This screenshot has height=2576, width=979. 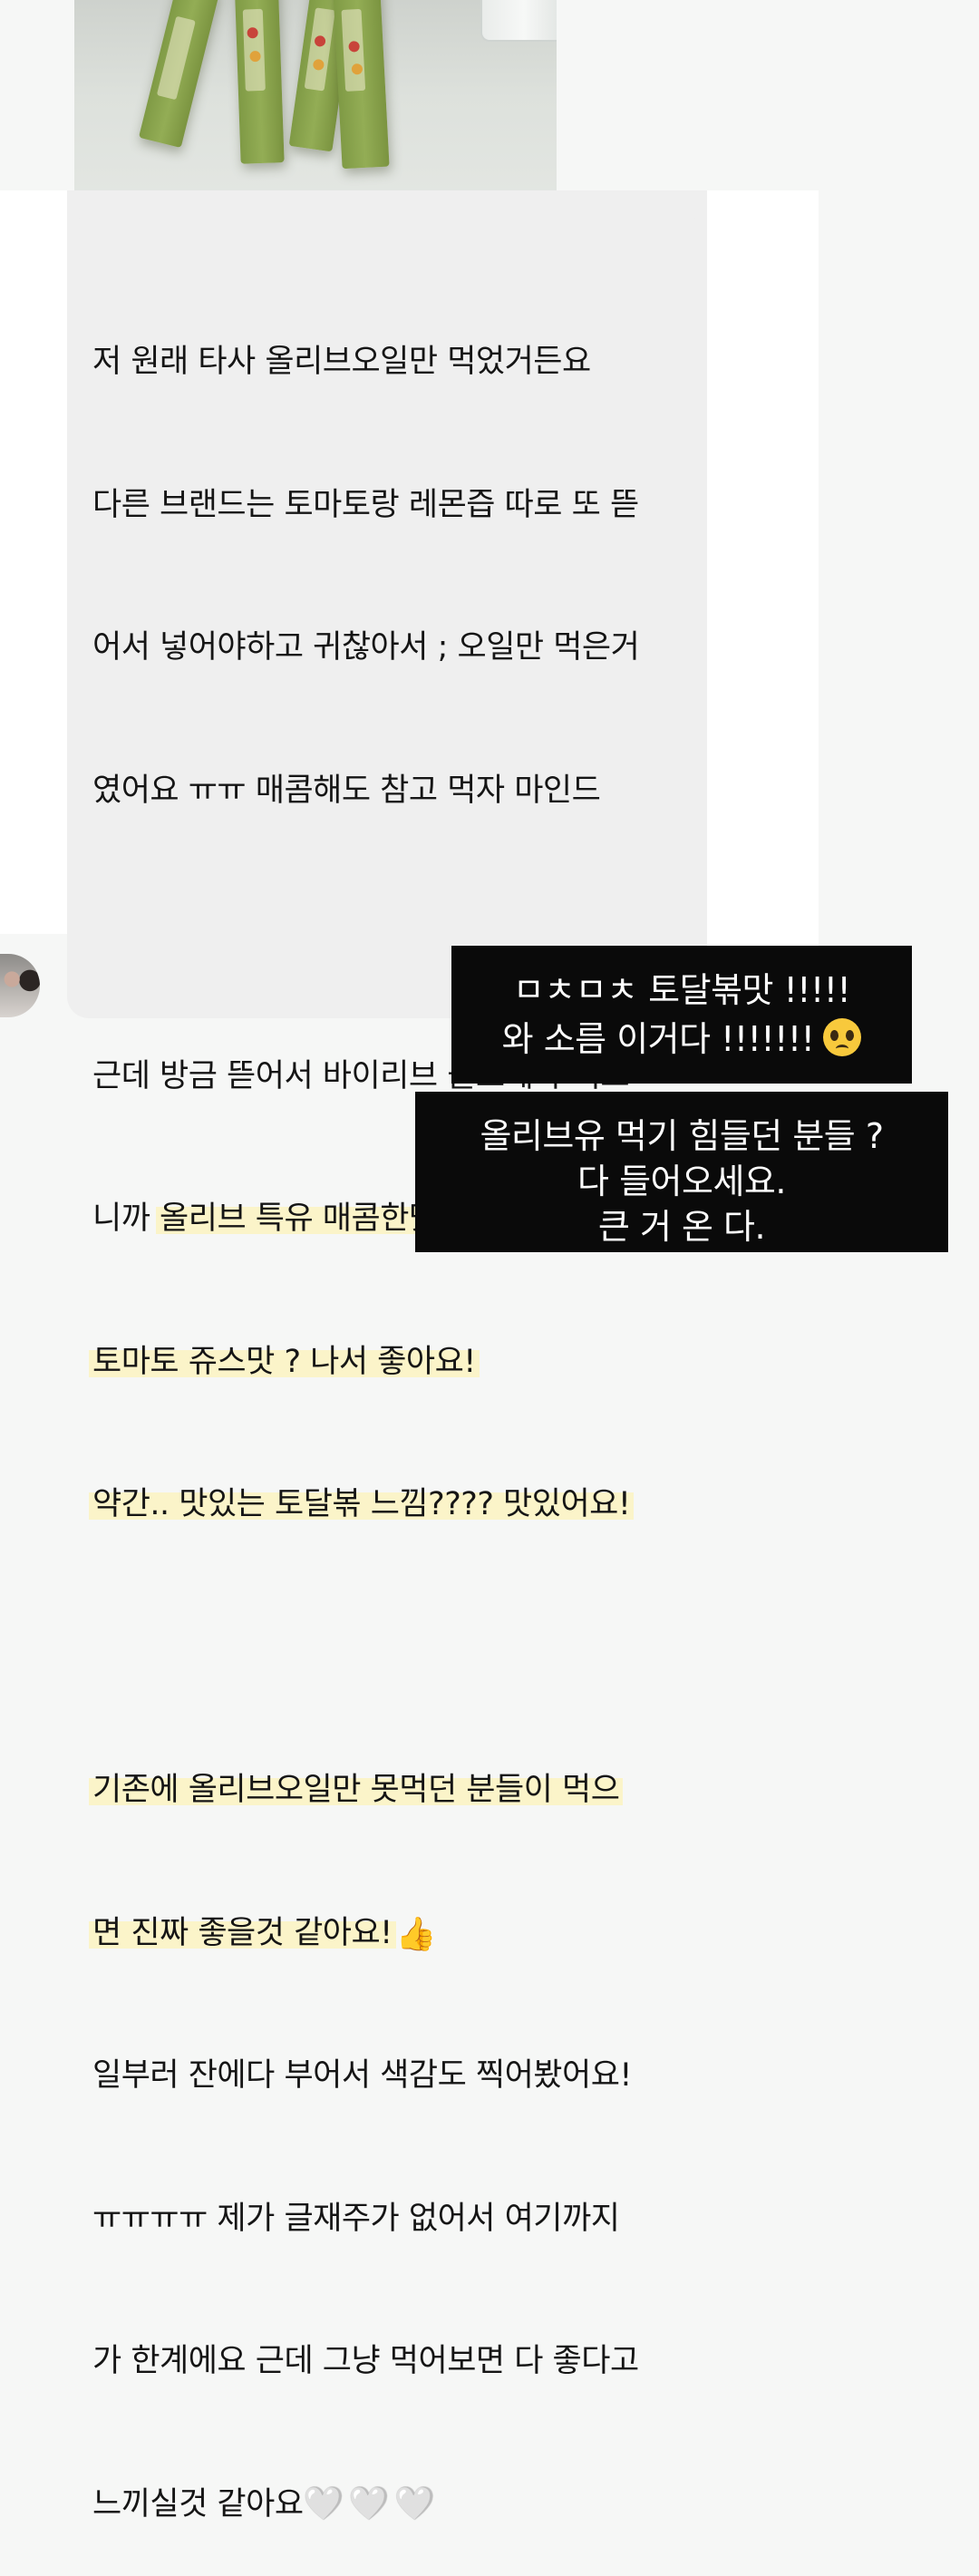 I want to click on message-line-with-hearts: 느끼실것 같아요🤍 🤍 🤍, so click(x=391, y=2505).